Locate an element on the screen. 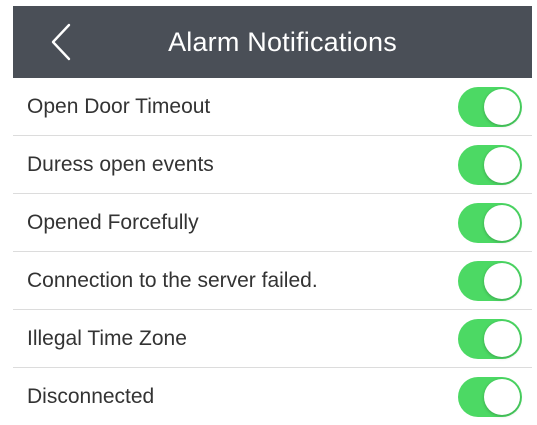  setting-label: Duress open events is located at coordinates (120, 164).